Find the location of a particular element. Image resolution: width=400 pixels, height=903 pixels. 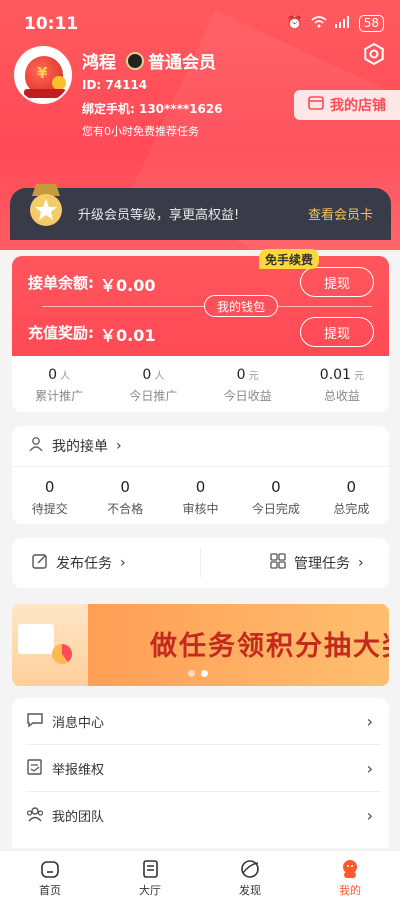

menu-item-report: 举报维权 › is located at coordinates (200, 768).